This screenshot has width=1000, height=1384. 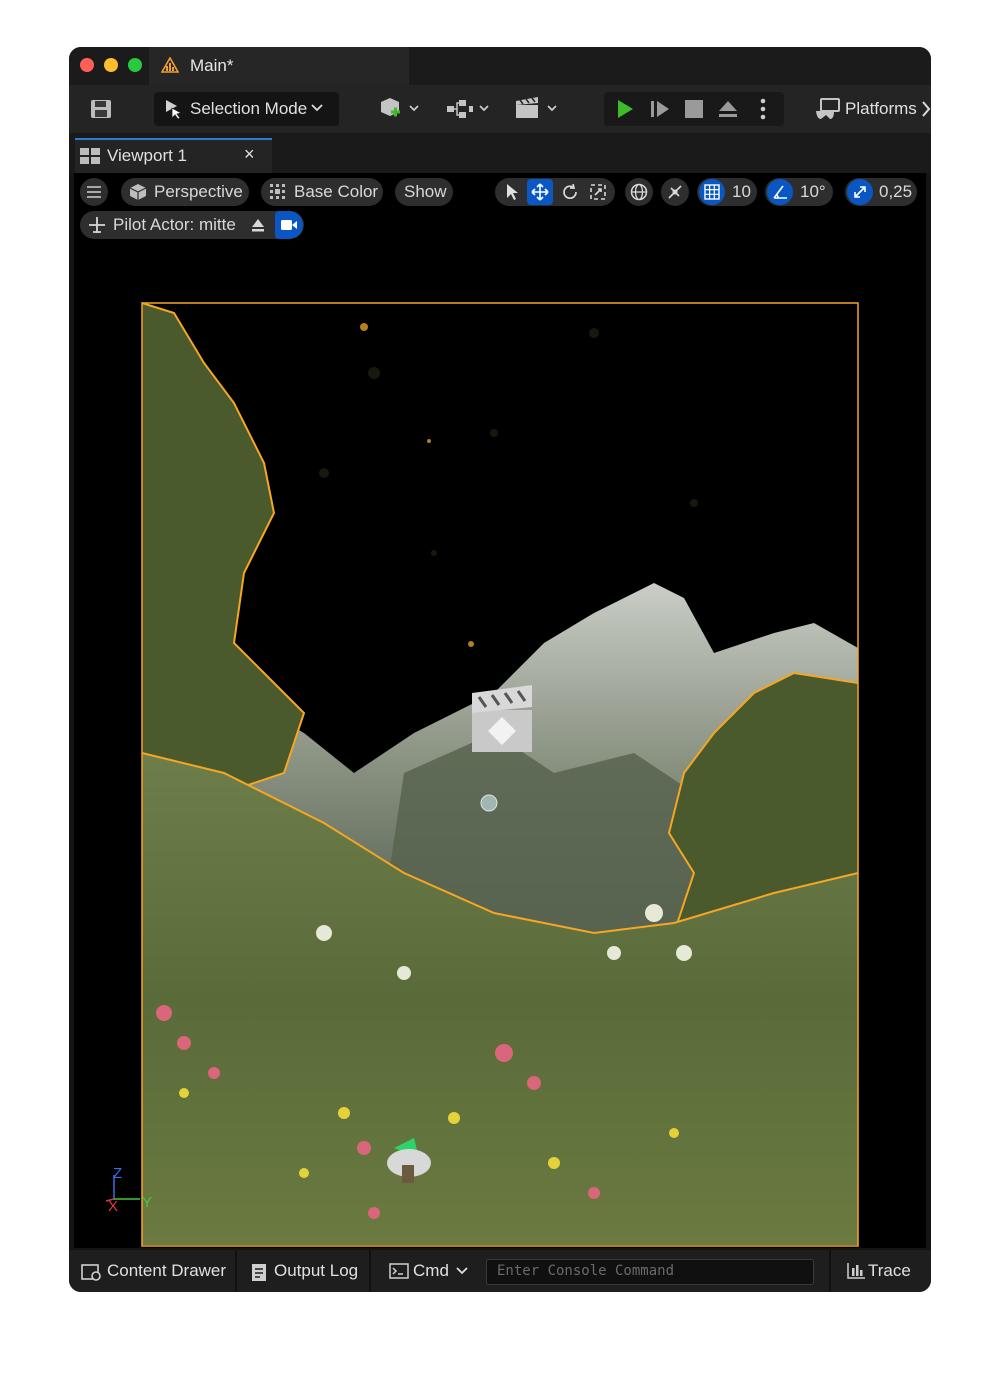 I want to click on play-icon, so click(x=625, y=109).